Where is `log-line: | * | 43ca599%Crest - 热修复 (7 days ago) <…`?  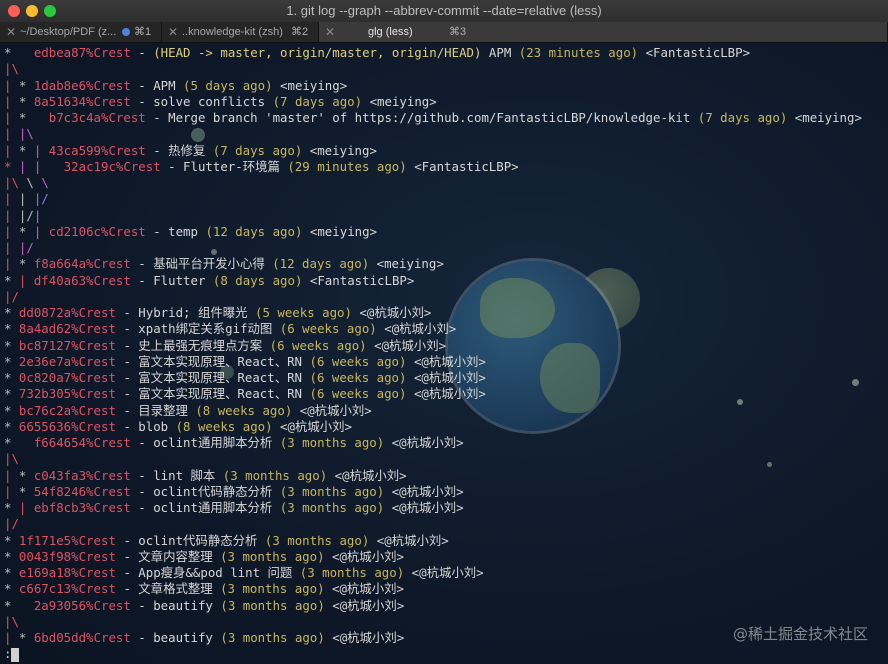
log-line: | * | 43ca599%Crest - 热修复 (7 days ago) <… is located at coordinates (433, 151).